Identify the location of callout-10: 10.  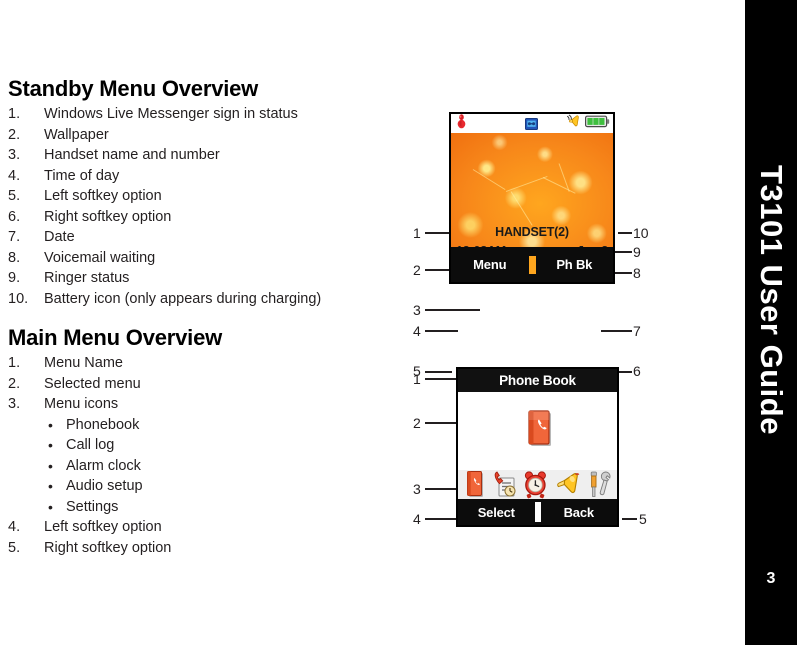
(641, 233).